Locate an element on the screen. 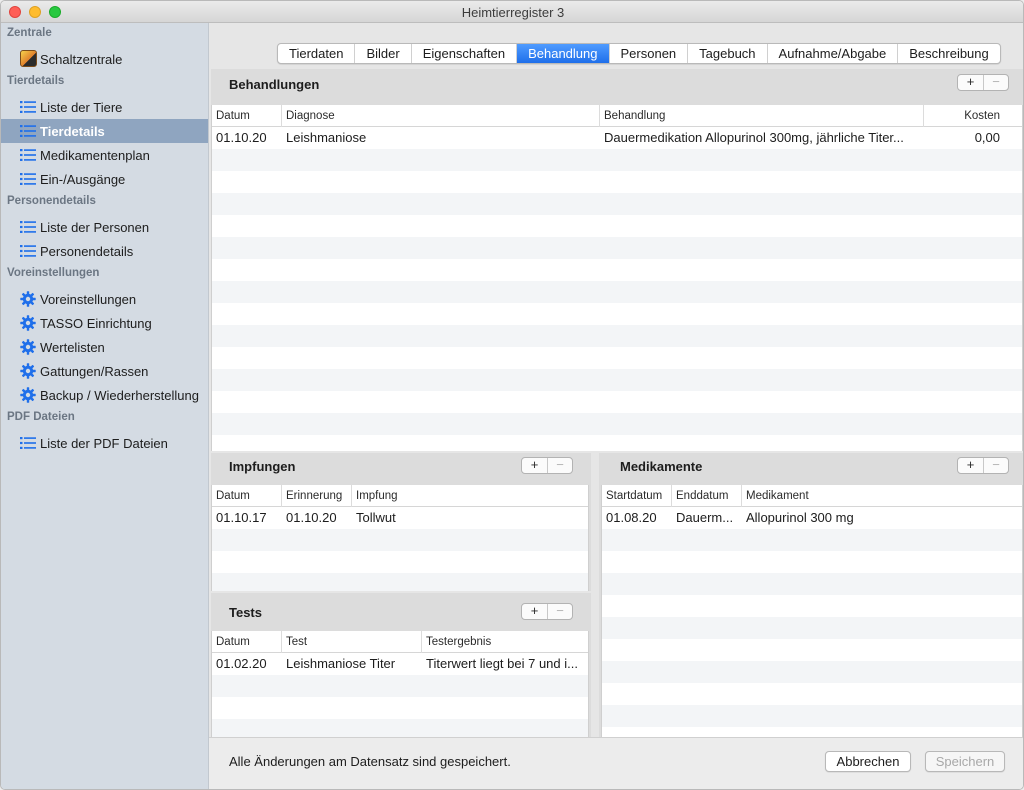 This screenshot has height=790, width=1024. cell-medikament: Allopurinol 300 mg is located at coordinates (800, 517).